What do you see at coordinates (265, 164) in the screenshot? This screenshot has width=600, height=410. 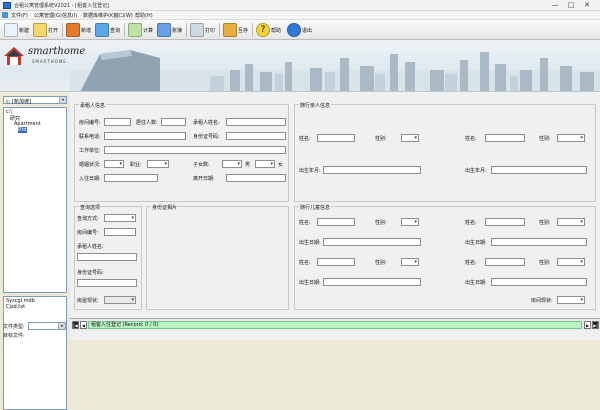 I see `male-count-select` at bounding box center [265, 164].